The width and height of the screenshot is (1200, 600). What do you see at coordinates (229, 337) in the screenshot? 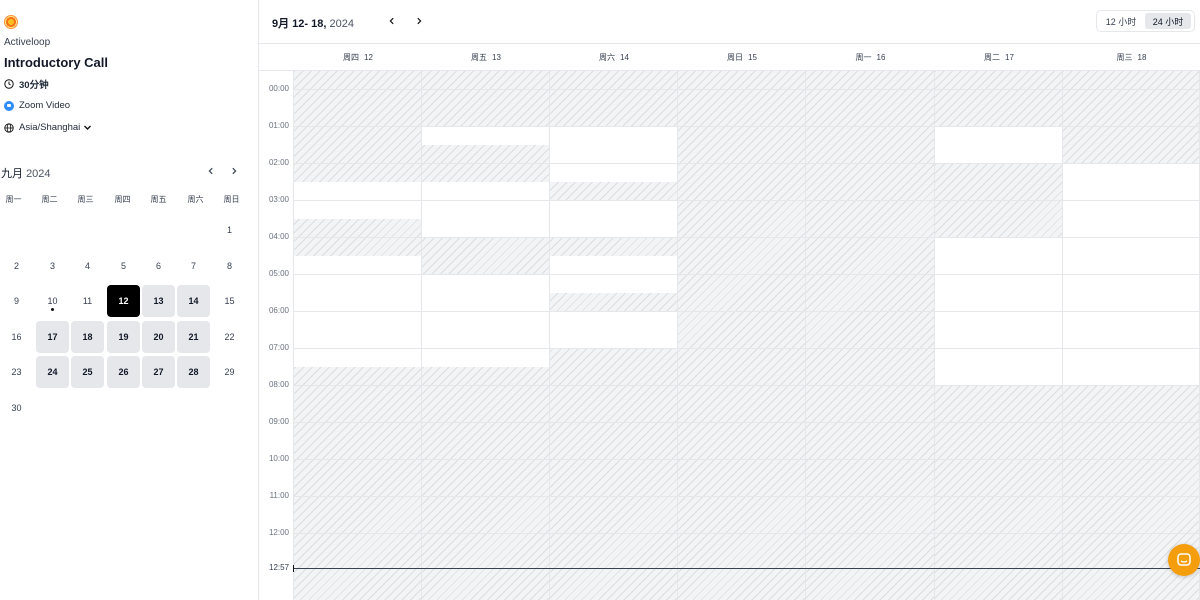
I see `calendar-day: 22` at bounding box center [229, 337].